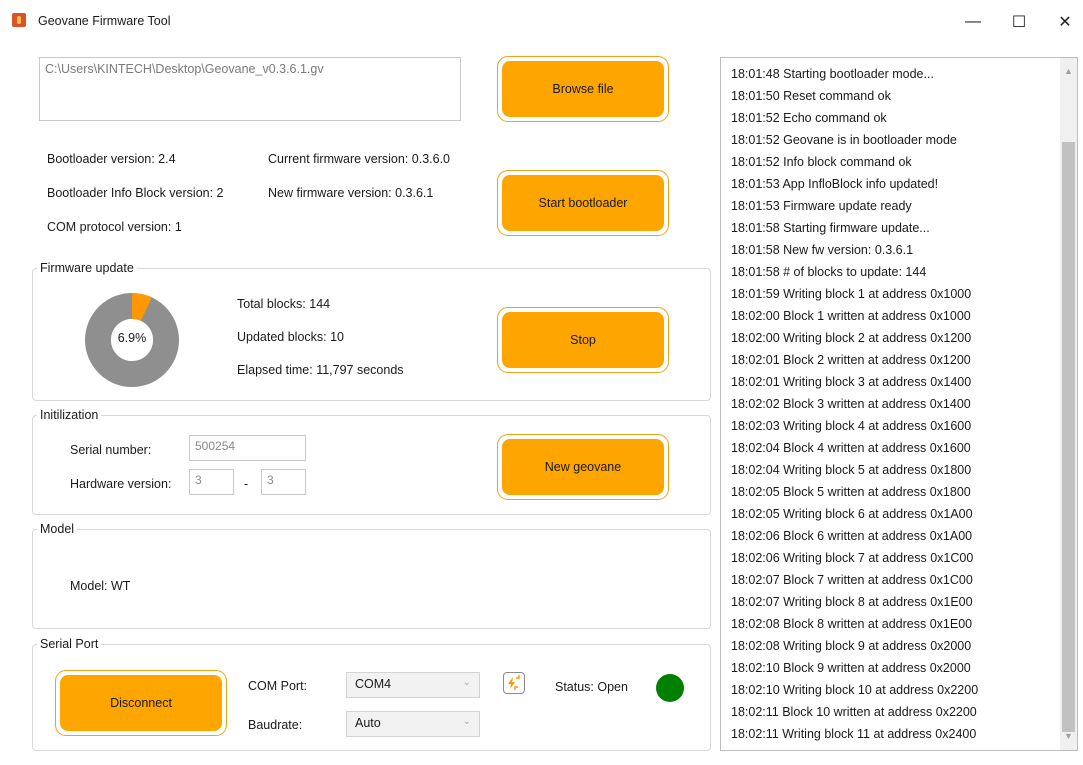 This screenshot has width=1083, height=765. I want to click on total-blocks: Total blocks: 144, so click(284, 304).